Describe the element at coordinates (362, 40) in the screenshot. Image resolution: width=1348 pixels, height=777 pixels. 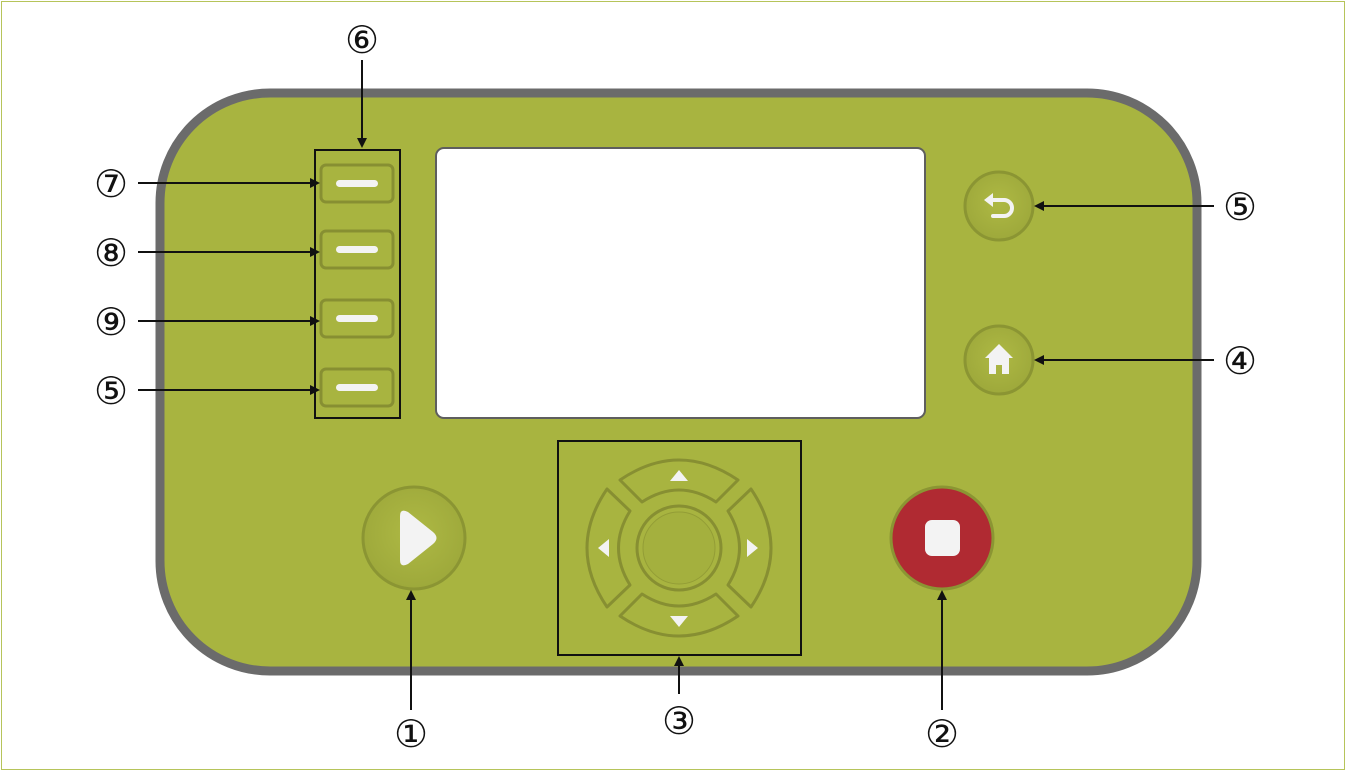
I see `callout-soft-key-group: ⑥` at that location.